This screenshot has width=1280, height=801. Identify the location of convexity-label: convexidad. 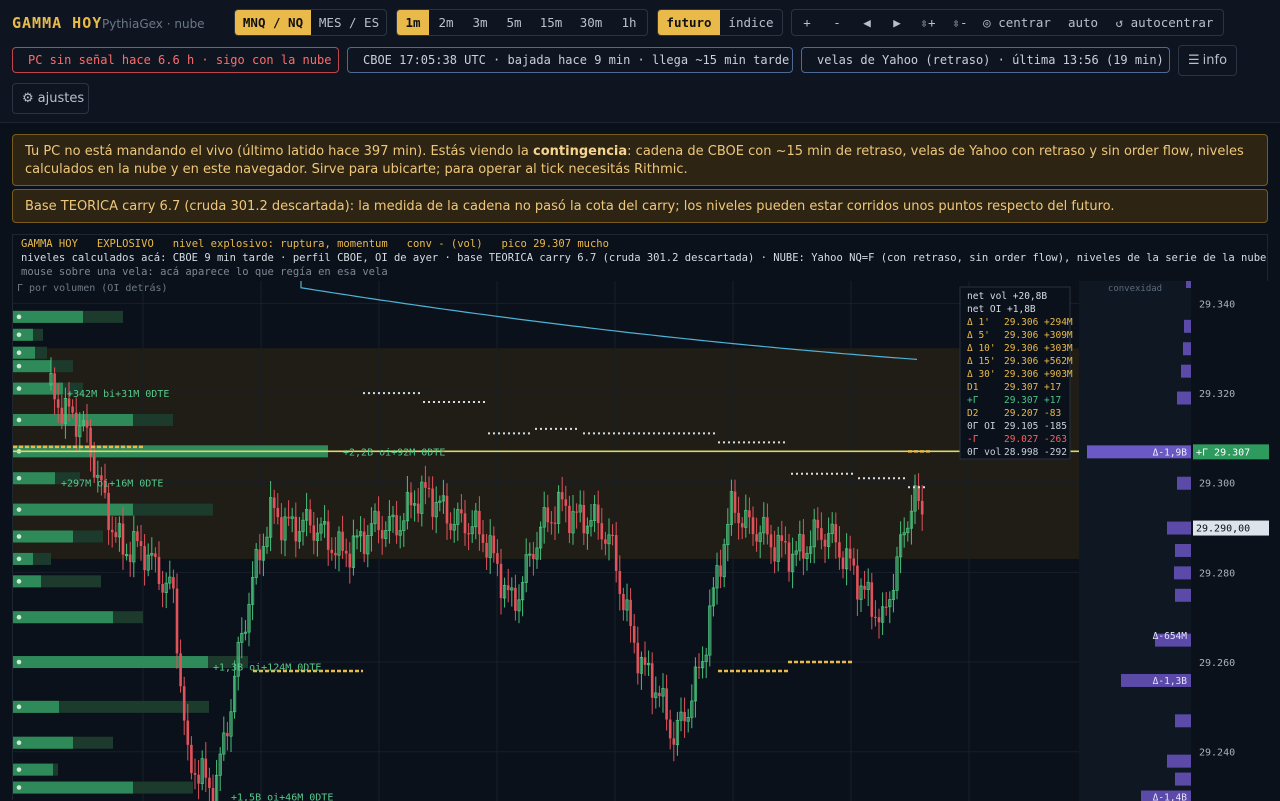
(1135, 289).